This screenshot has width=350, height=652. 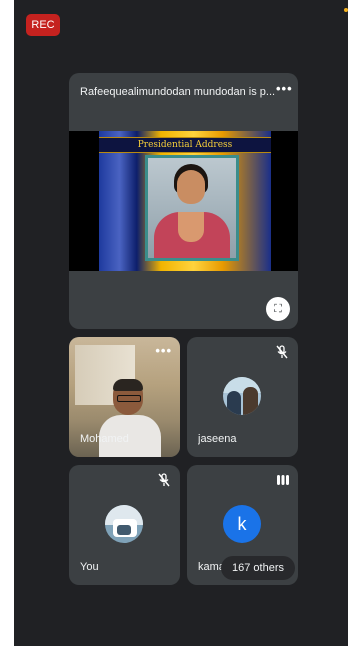 What do you see at coordinates (278, 309) in the screenshot?
I see `fullscreen-icon: ⛶` at bounding box center [278, 309].